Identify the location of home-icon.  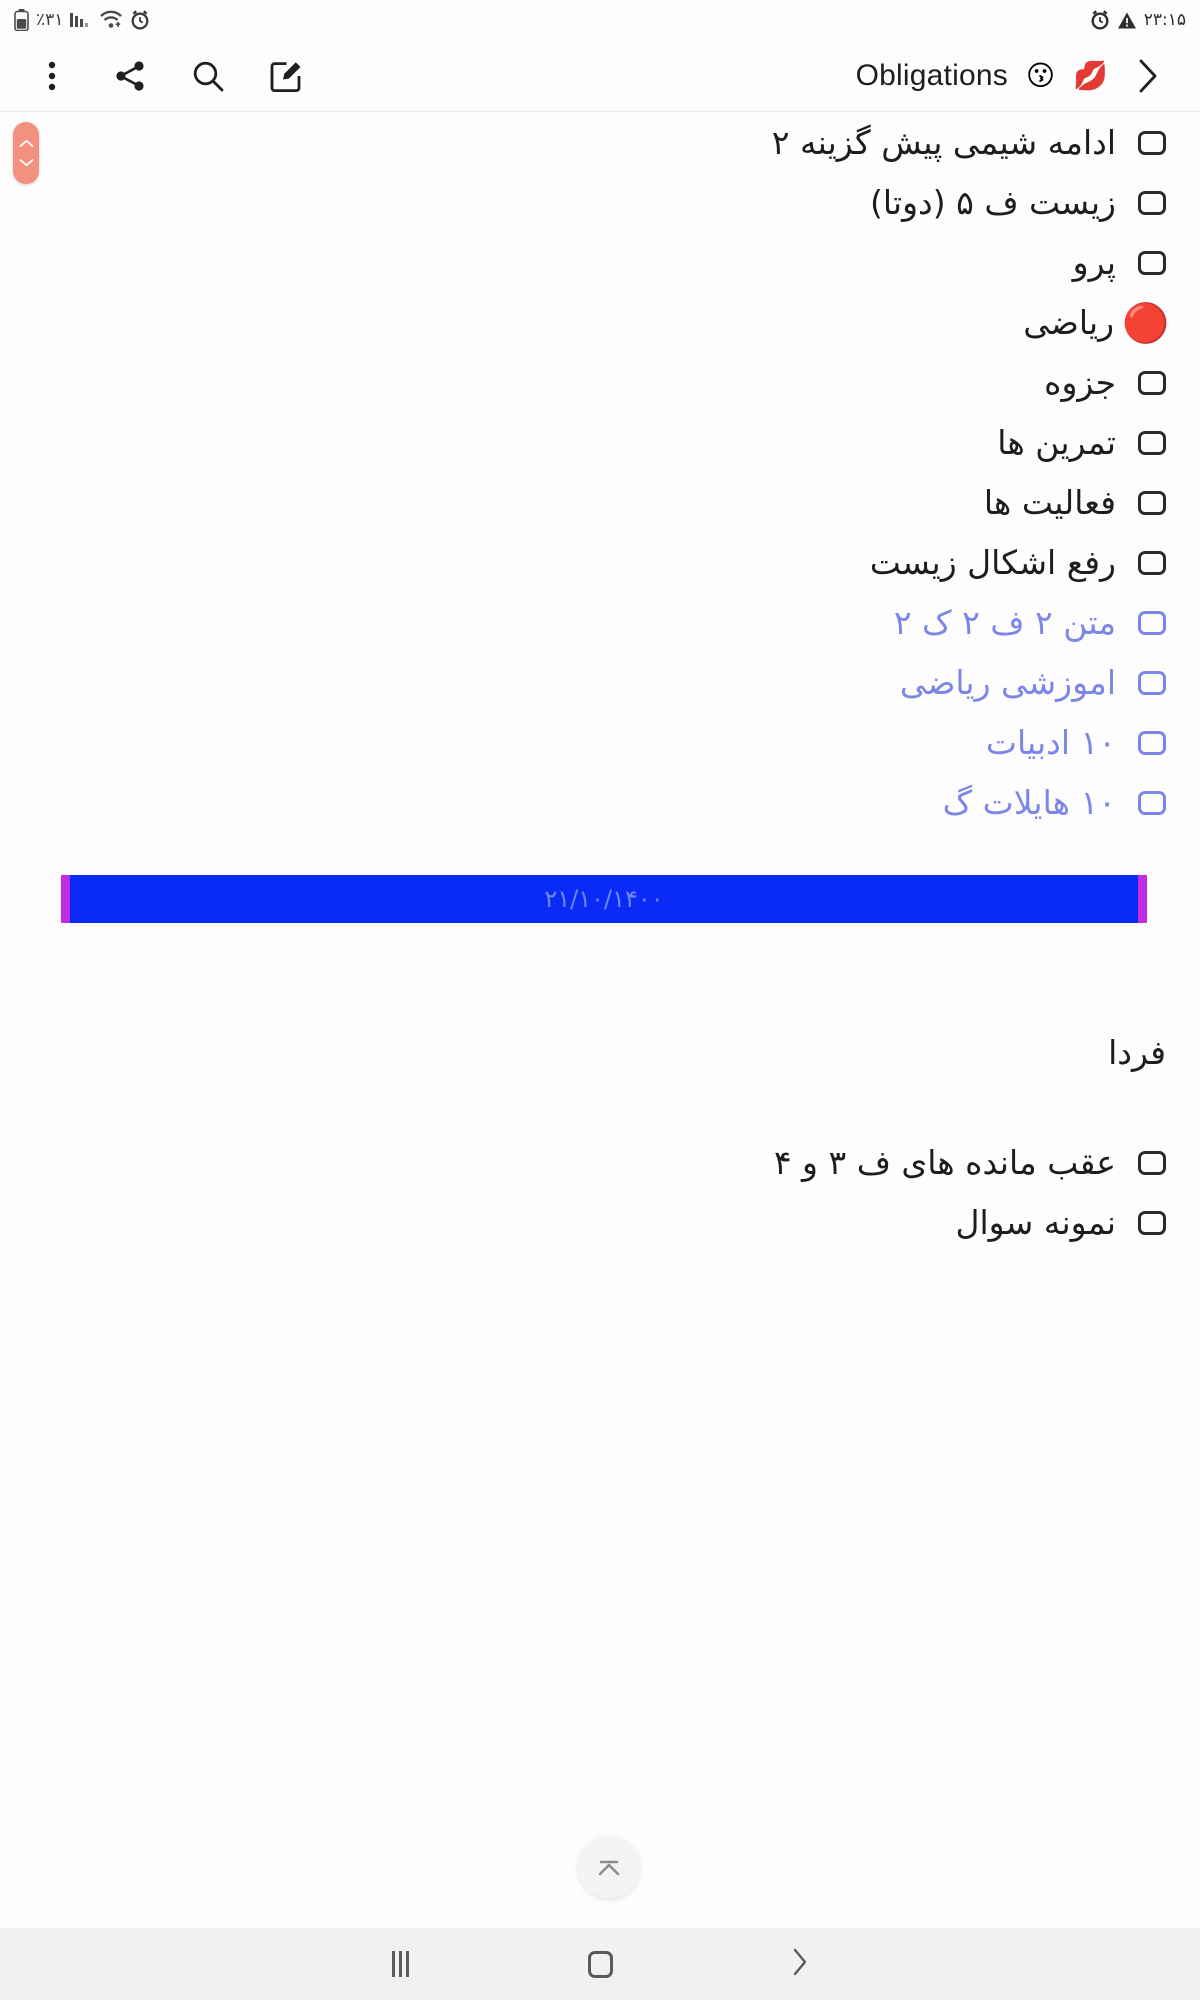
(600, 1964).